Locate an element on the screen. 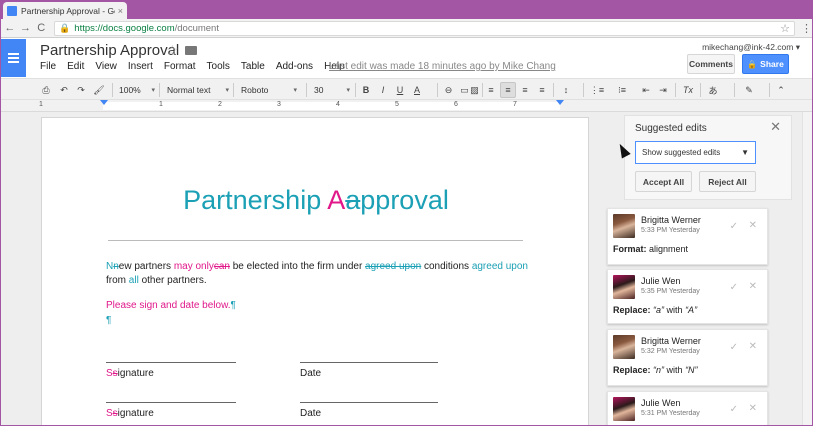 Image resolution: width=813 pixels, height=426 pixels. address-bar: 🔒 https://docs.google.com/document ☆ is located at coordinates (425, 28).